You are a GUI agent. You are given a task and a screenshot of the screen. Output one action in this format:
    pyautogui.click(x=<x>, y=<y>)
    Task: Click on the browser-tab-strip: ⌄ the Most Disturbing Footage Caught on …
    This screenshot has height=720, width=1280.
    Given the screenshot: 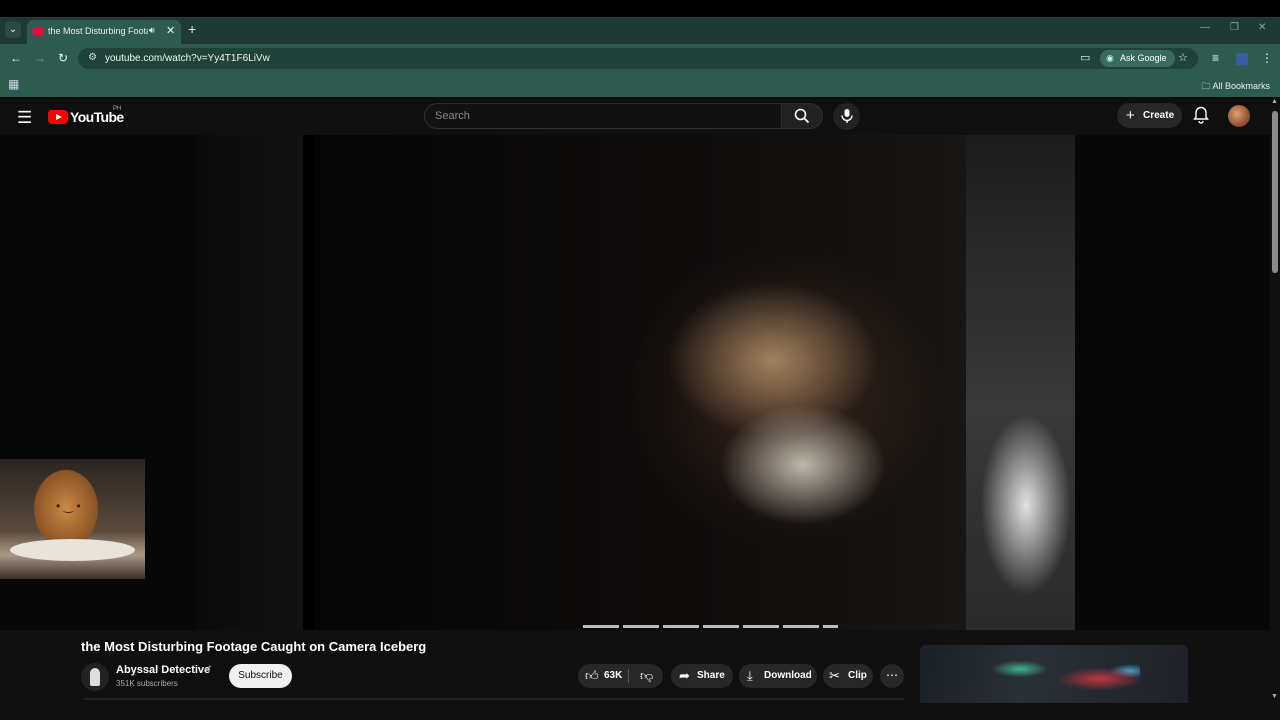 What is the action you would take?
    pyautogui.click(x=640, y=30)
    